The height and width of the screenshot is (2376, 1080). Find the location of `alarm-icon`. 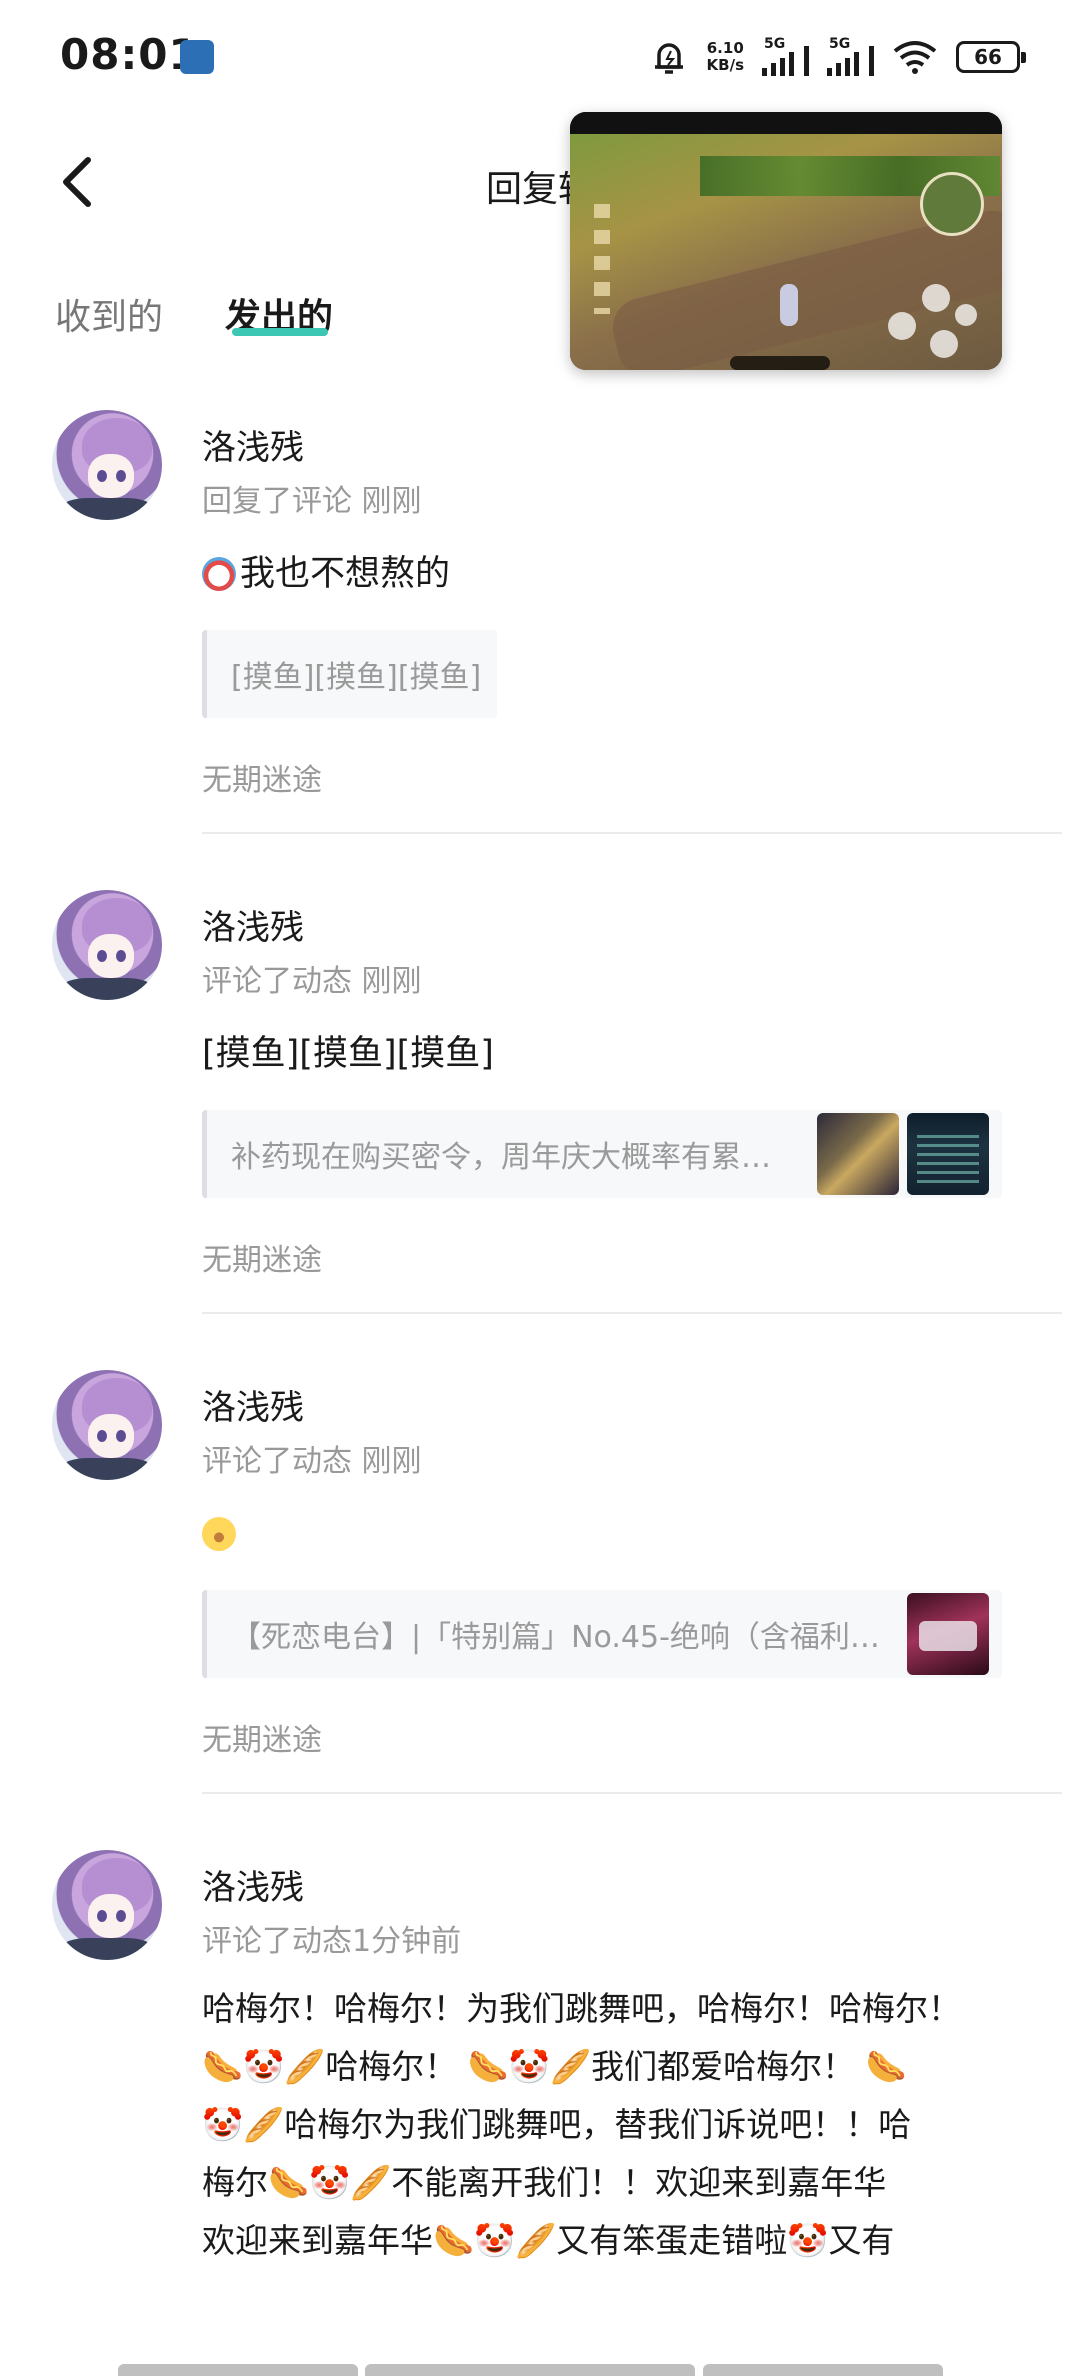

alarm-icon is located at coordinates (668, 58).